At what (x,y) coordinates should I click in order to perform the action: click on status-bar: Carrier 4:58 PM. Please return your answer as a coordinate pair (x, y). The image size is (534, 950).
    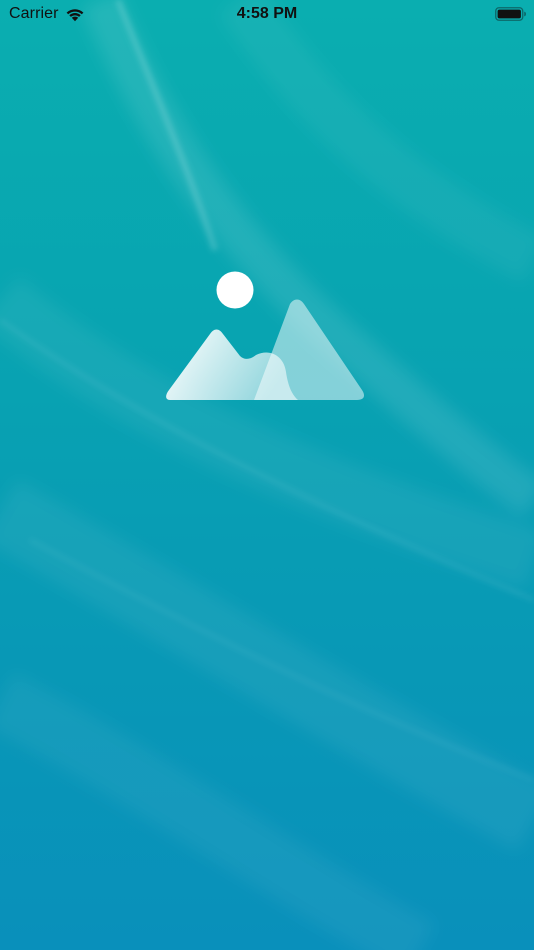
    Looking at the image, I should click on (267, 15).